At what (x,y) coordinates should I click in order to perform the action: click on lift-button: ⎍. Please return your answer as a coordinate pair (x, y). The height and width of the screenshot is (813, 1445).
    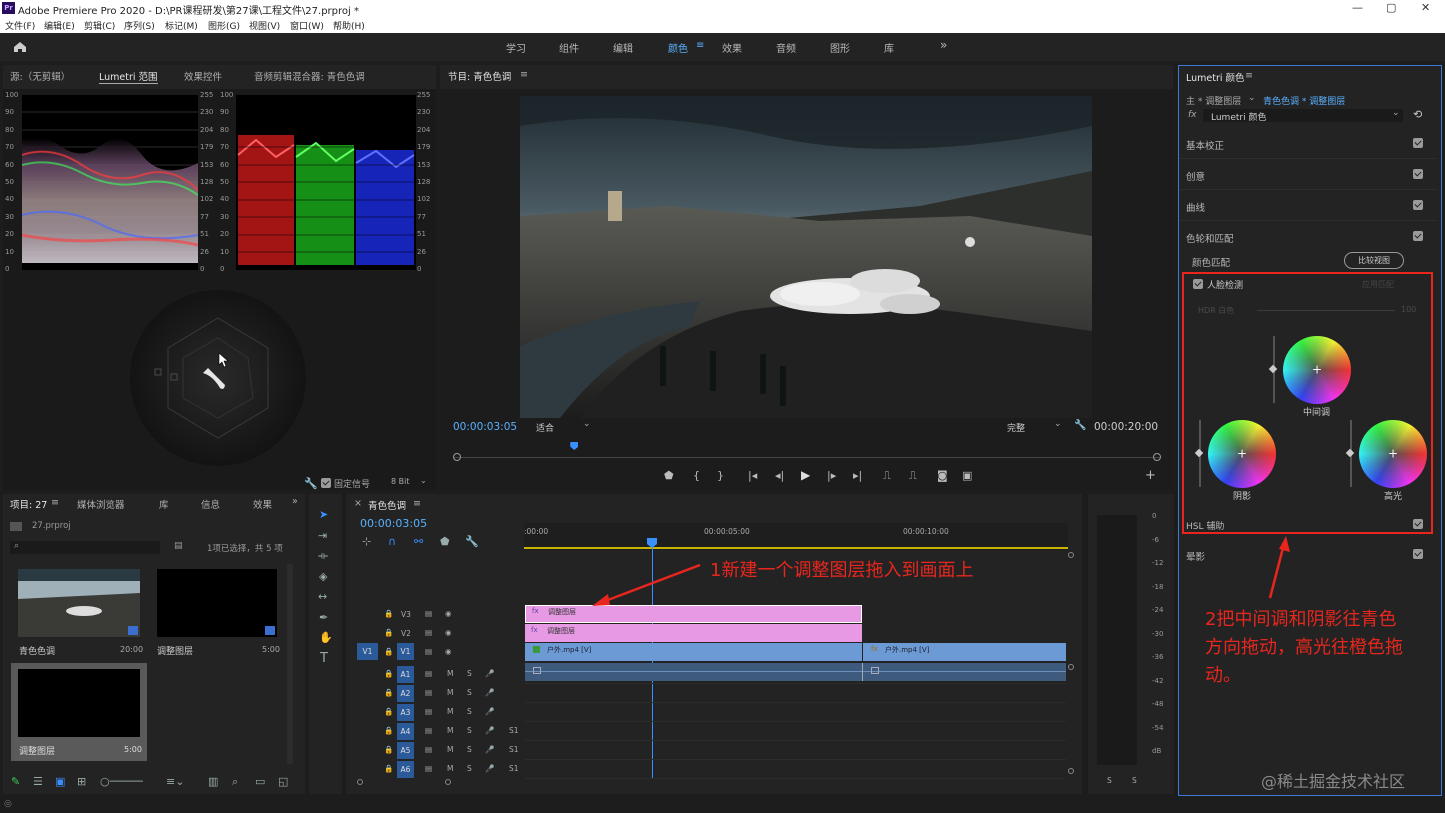
    Looking at the image, I should click on (887, 476).